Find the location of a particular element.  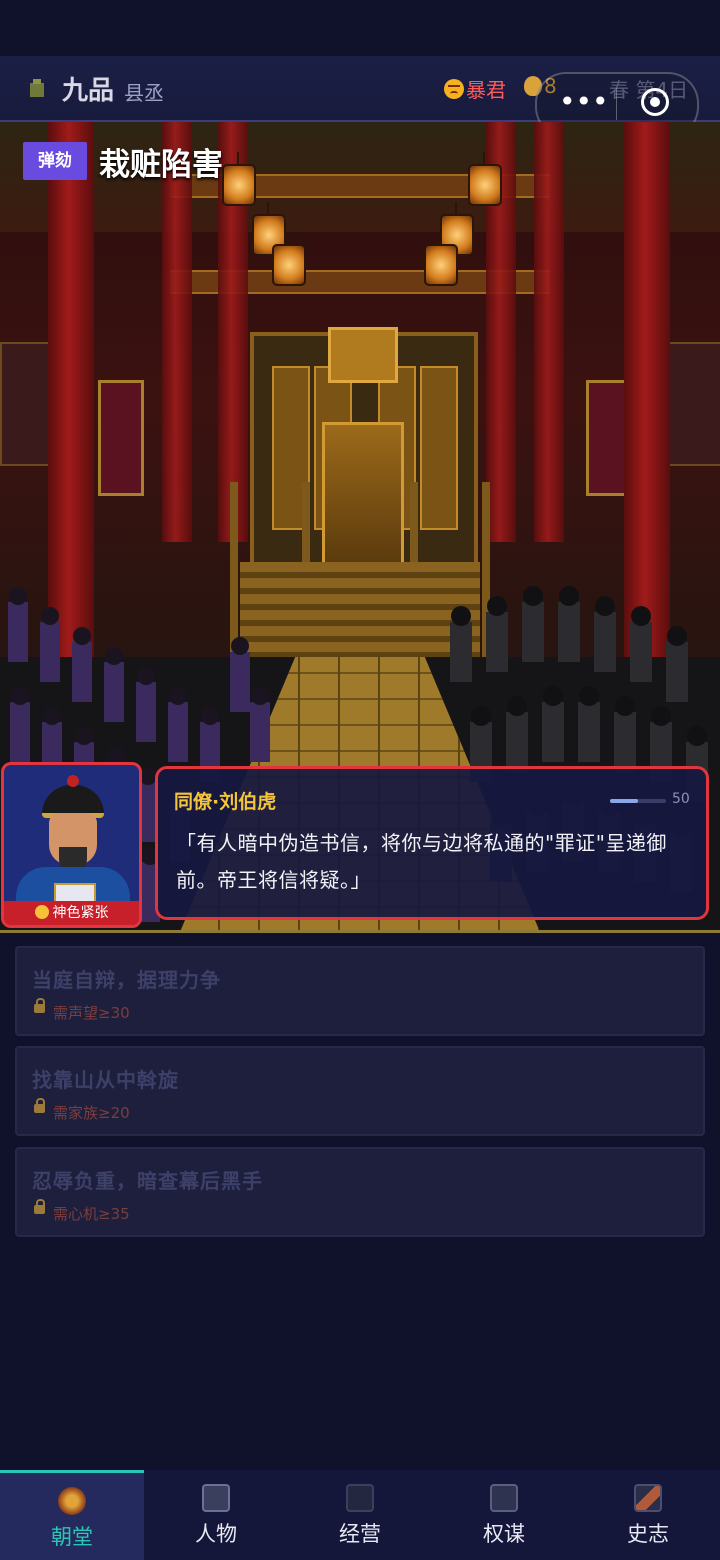

choice-option: 当庭自辩，据理力争 需声望≥30 is located at coordinates (360, 991).